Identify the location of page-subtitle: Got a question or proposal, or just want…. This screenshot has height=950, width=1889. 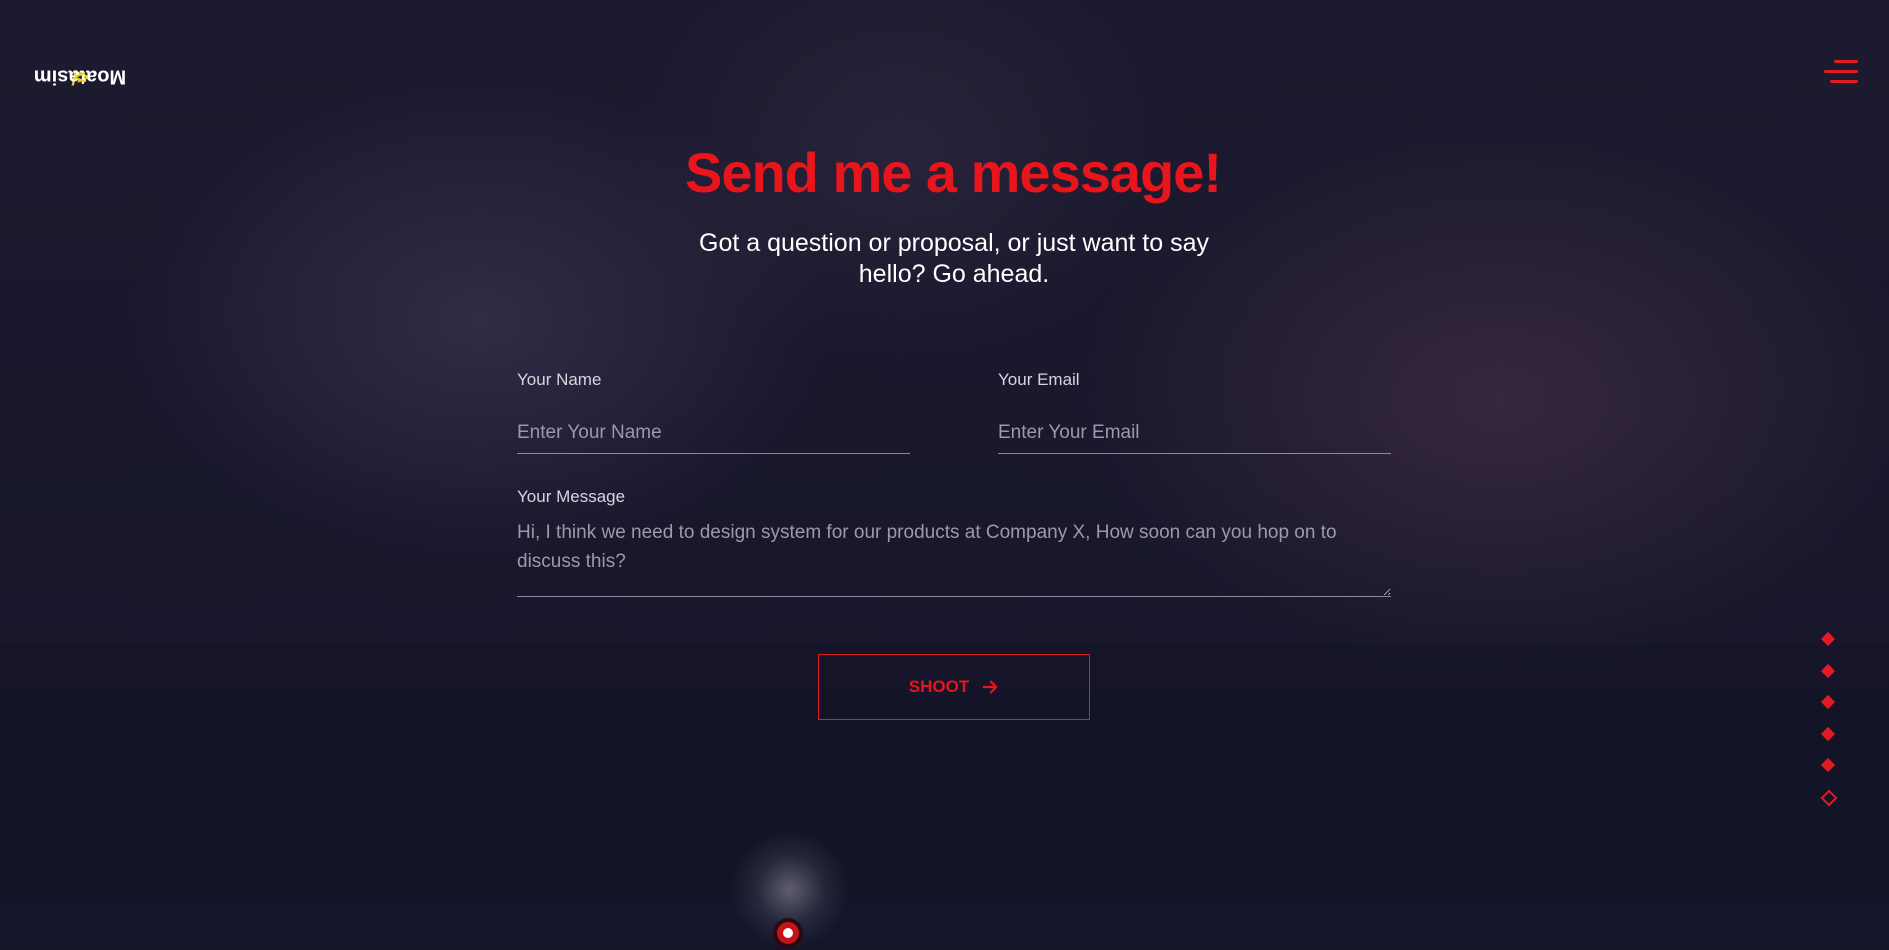
(954, 258).